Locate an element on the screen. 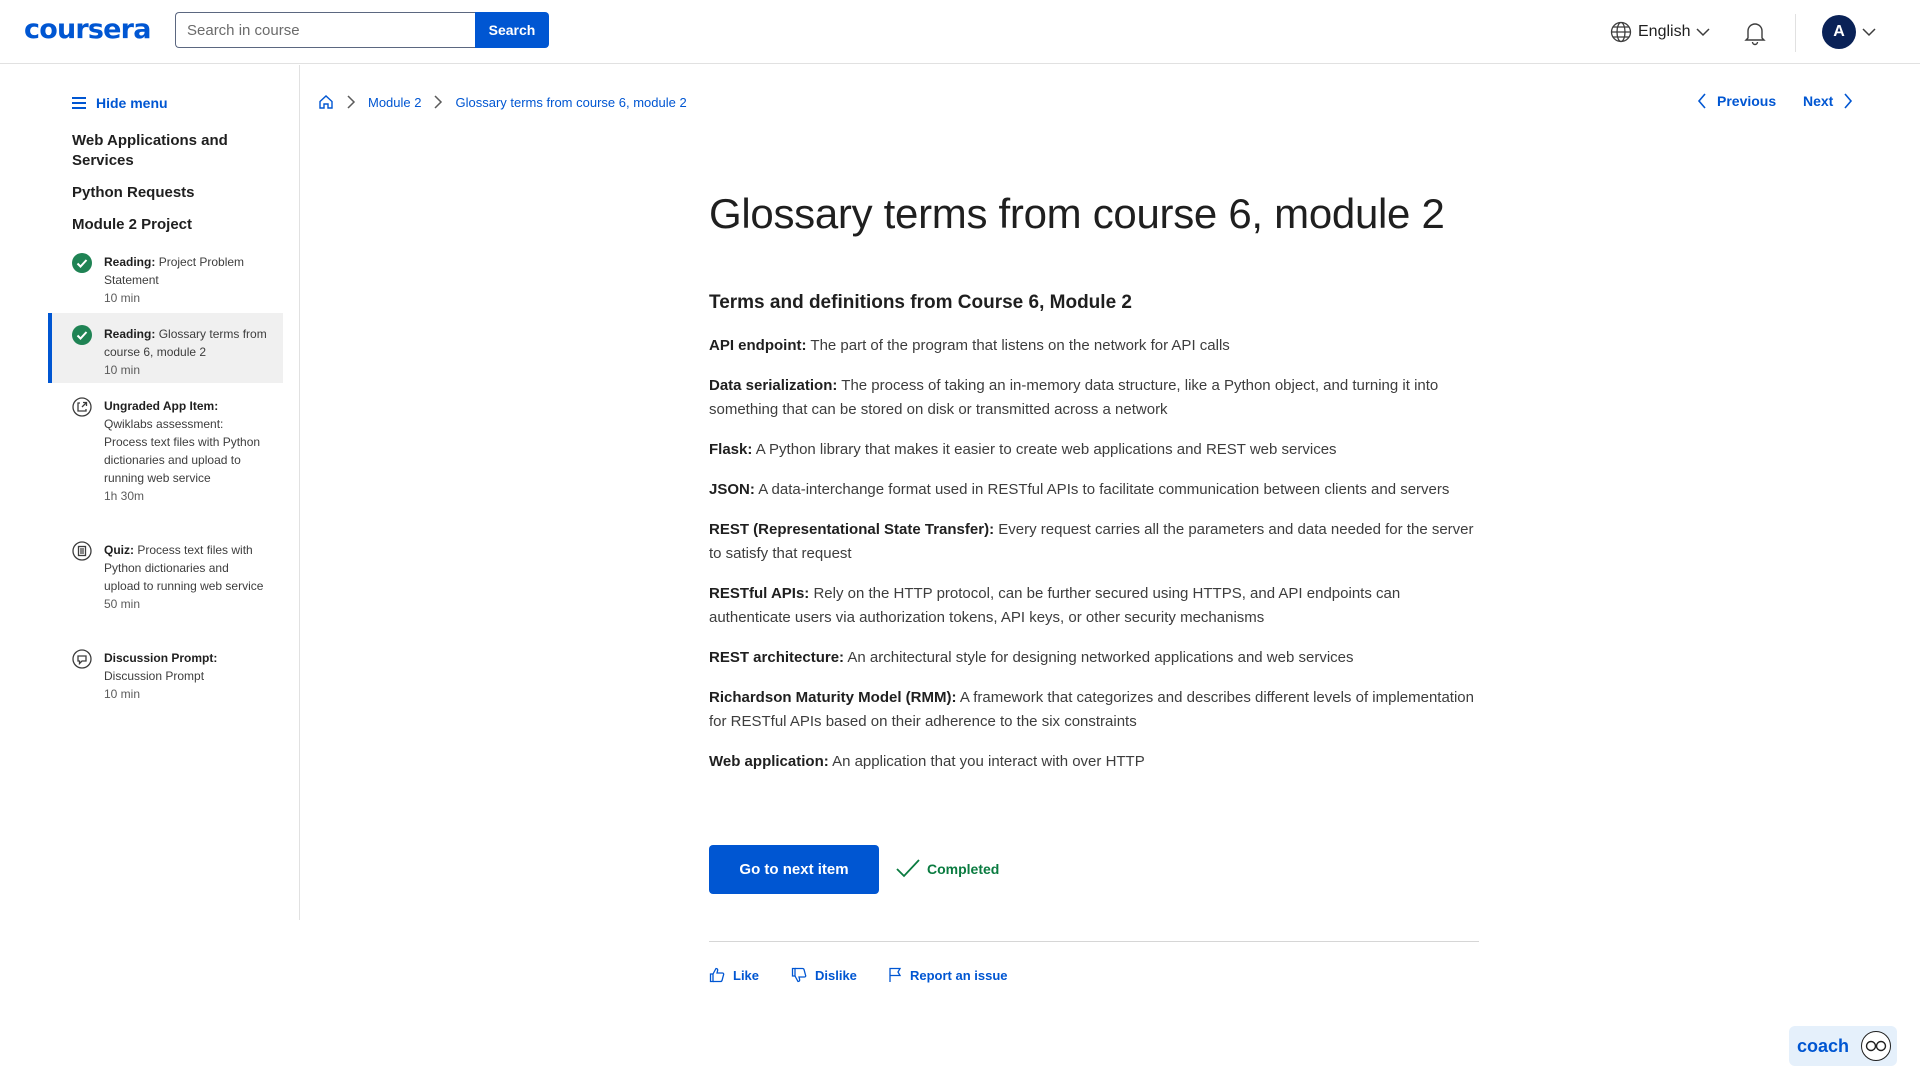 Image resolution: width=1920 pixels, height=1088 pixels. thumbs-up-icon is located at coordinates (717, 975).